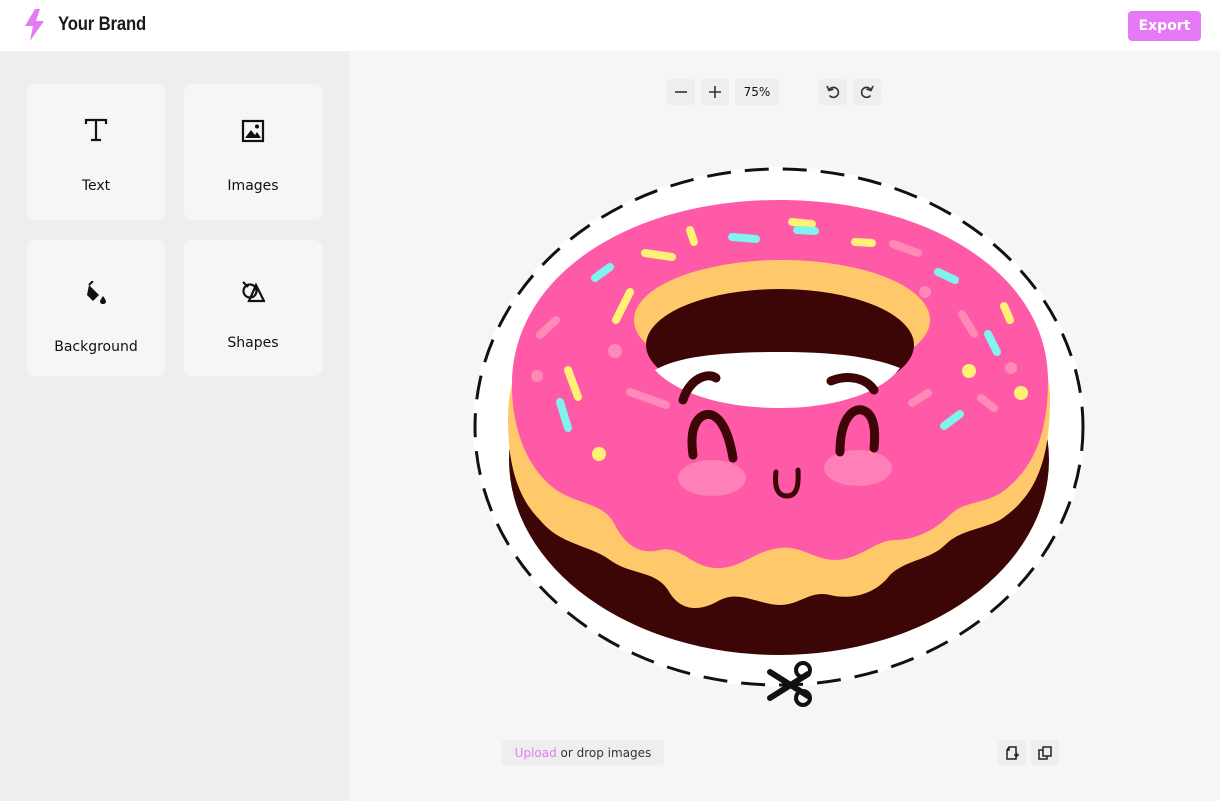 The image size is (1220, 801). Describe the element at coordinates (253, 186) in the screenshot. I see `tool-images-label: Images` at that location.